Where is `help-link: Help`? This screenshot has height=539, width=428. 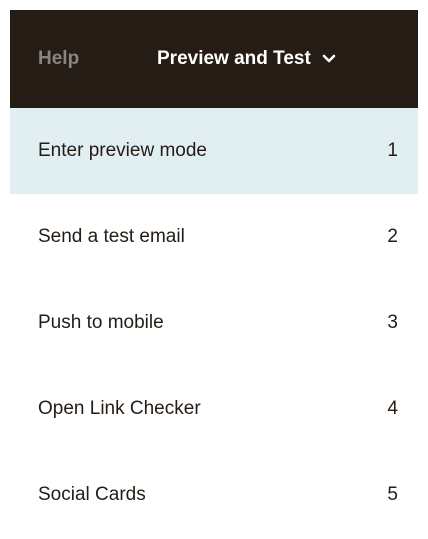
help-link: Help is located at coordinates (58, 59).